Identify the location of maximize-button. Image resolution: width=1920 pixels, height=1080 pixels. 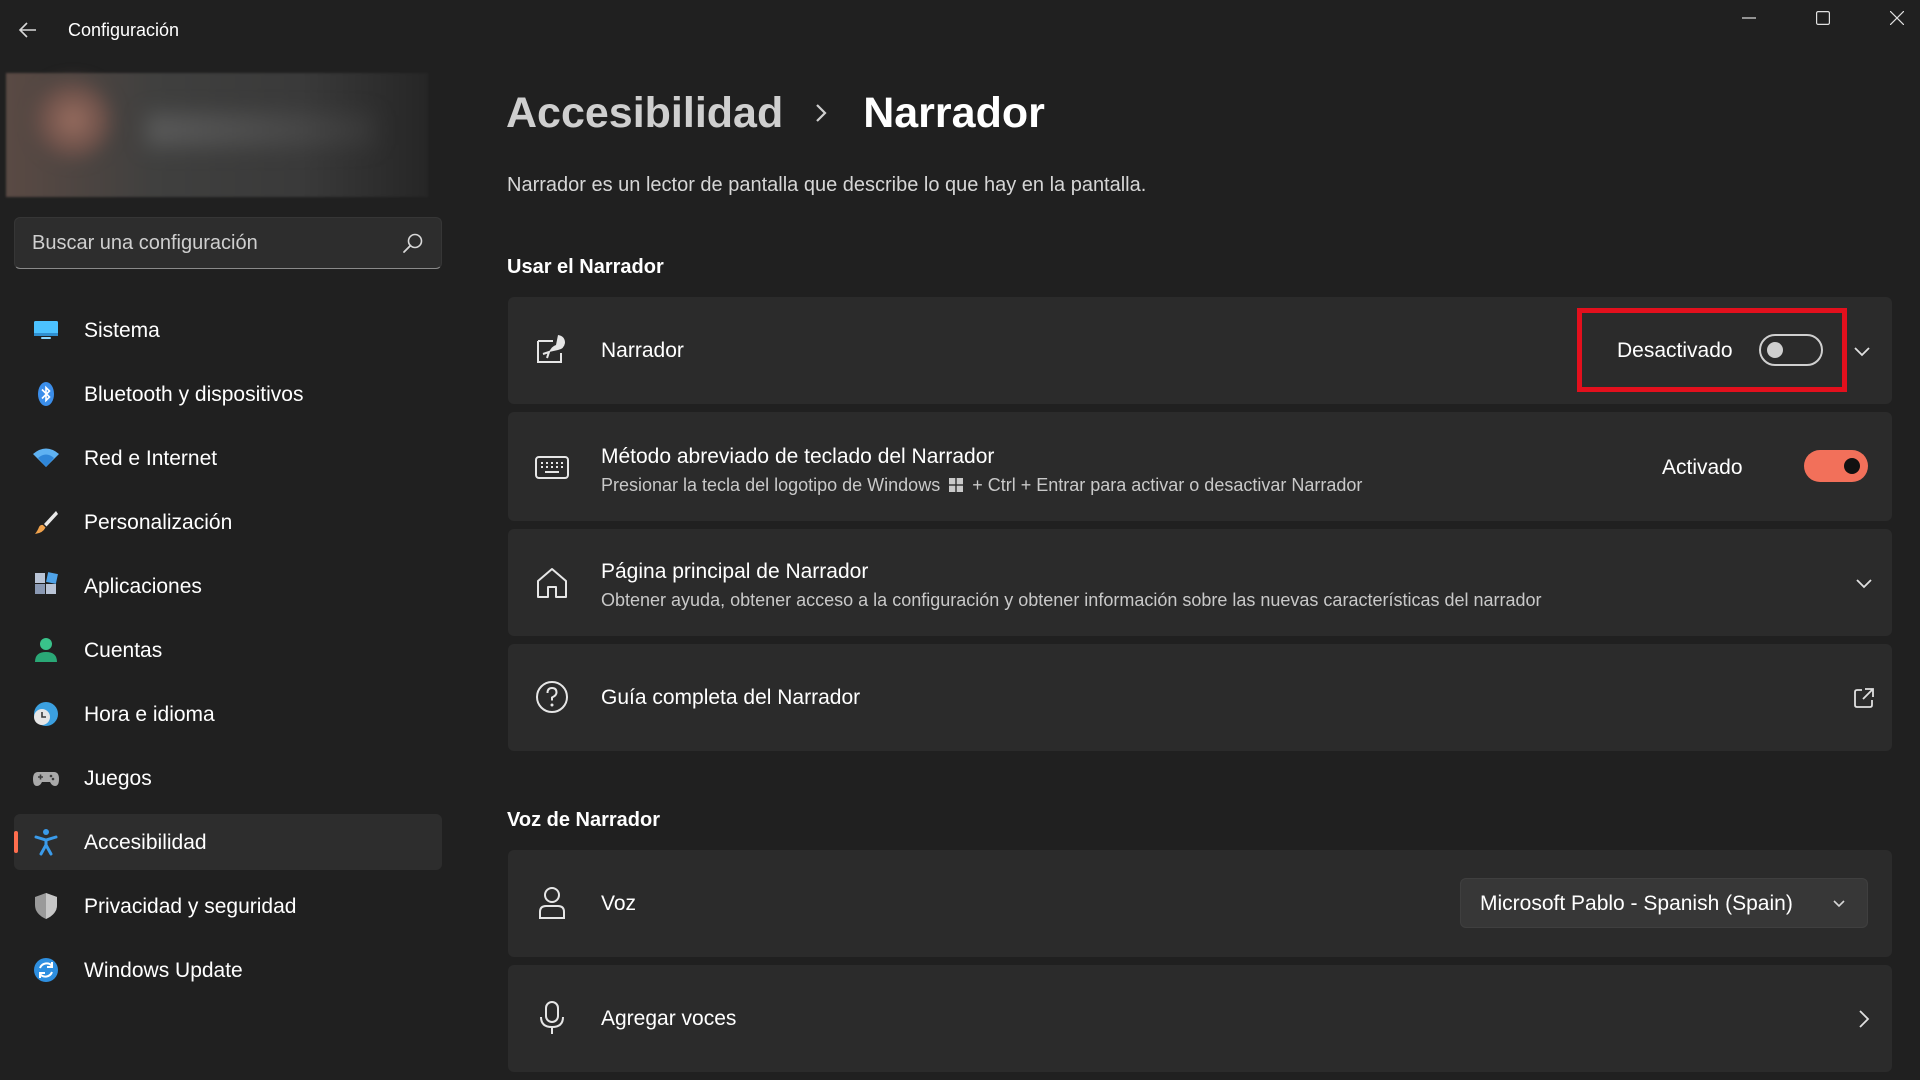
(1822, 18).